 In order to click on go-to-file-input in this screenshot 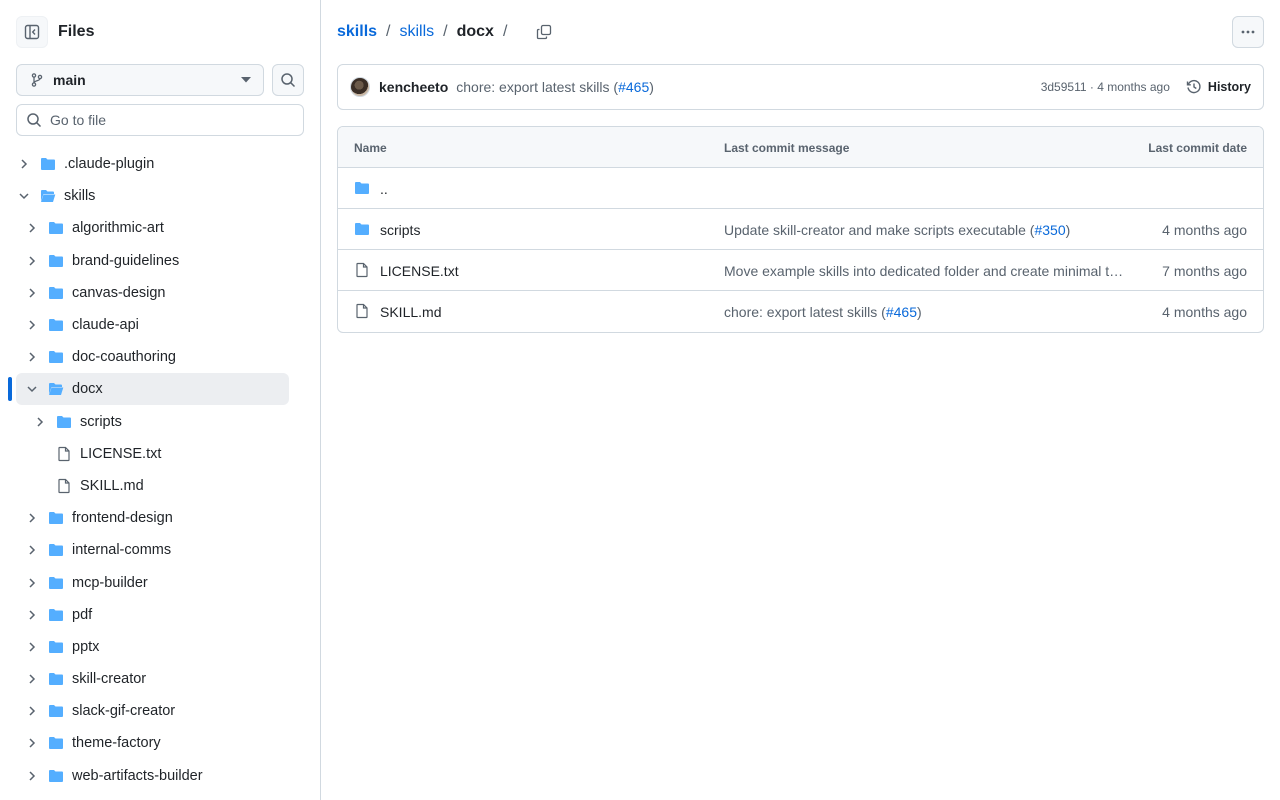, I will do `click(170, 120)`.